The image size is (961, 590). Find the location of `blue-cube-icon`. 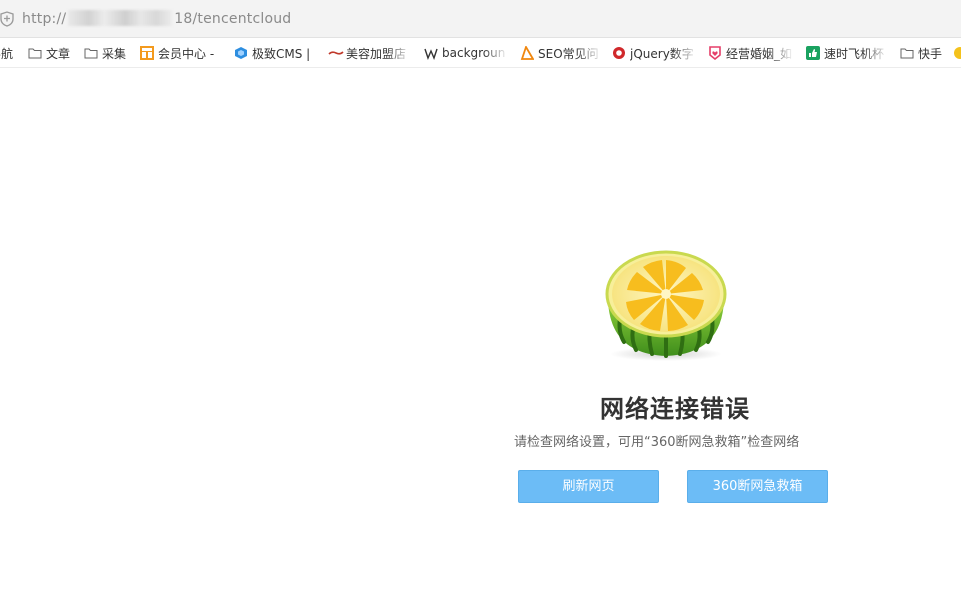

blue-cube-icon is located at coordinates (241, 53).